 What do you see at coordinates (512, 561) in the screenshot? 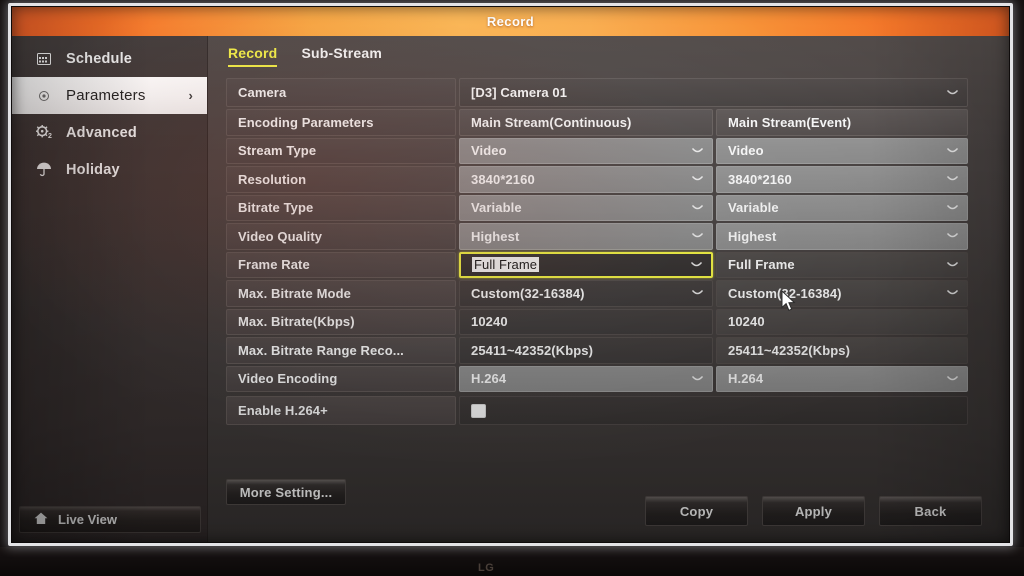
I see `monitor-bezel` at bounding box center [512, 561].